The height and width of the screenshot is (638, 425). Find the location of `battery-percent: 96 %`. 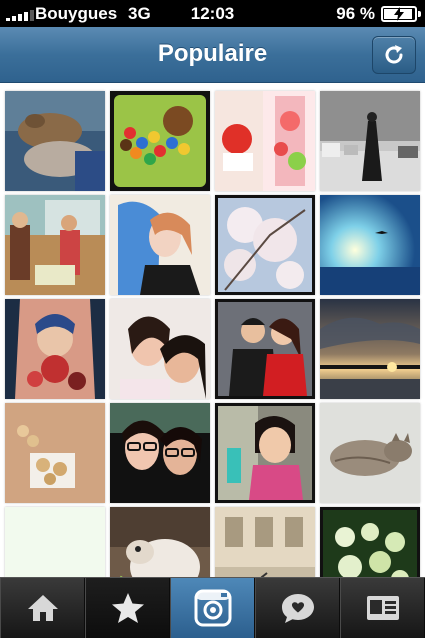

battery-percent: 96 % is located at coordinates (355, 13).